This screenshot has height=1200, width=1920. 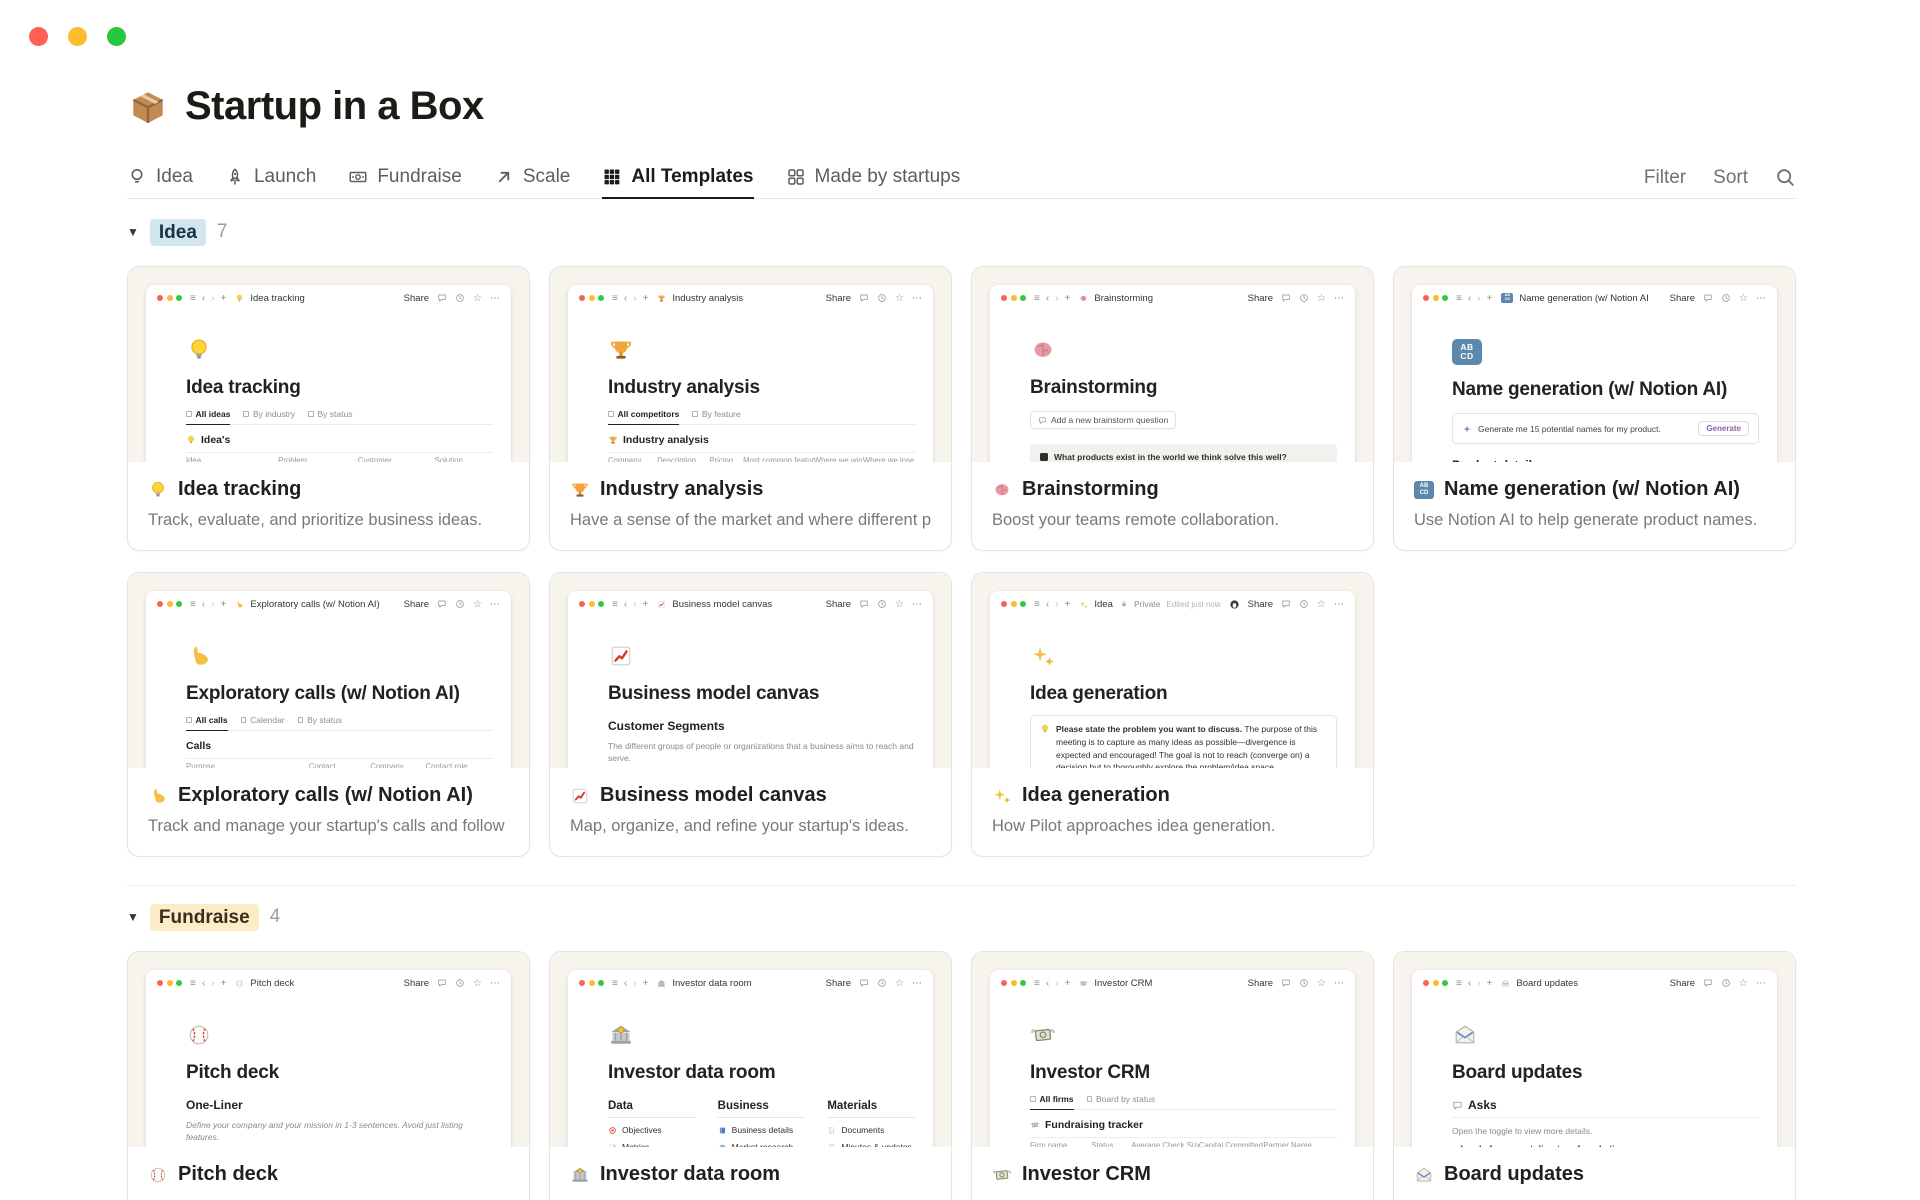 I want to click on column-header: Description, so click(x=677, y=459).